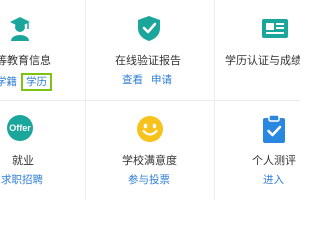  I want to click on link-view: 查看, so click(132, 80).